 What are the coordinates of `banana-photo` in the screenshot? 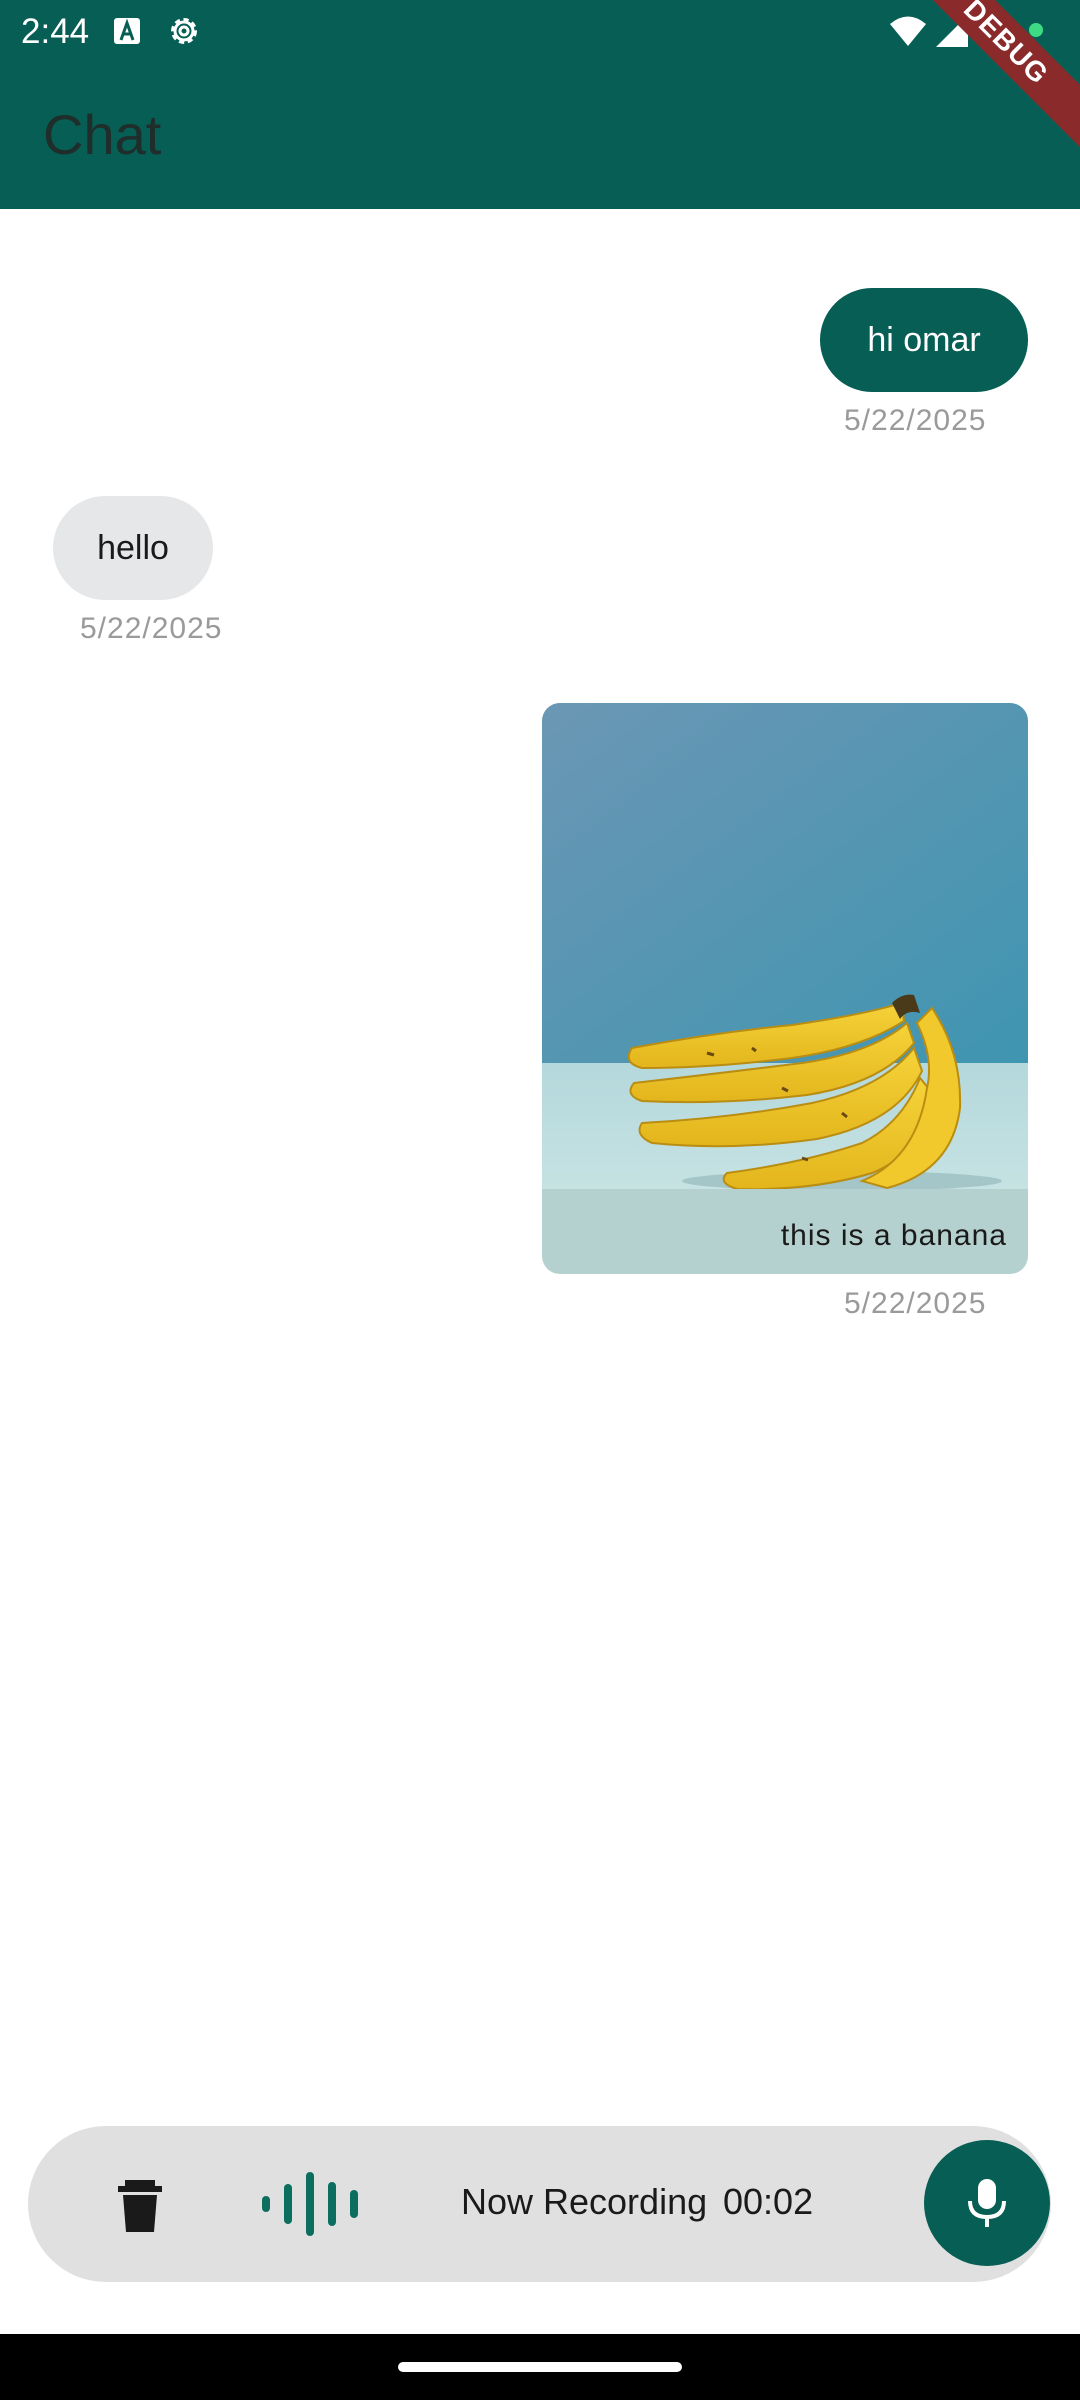 It's located at (785, 946).